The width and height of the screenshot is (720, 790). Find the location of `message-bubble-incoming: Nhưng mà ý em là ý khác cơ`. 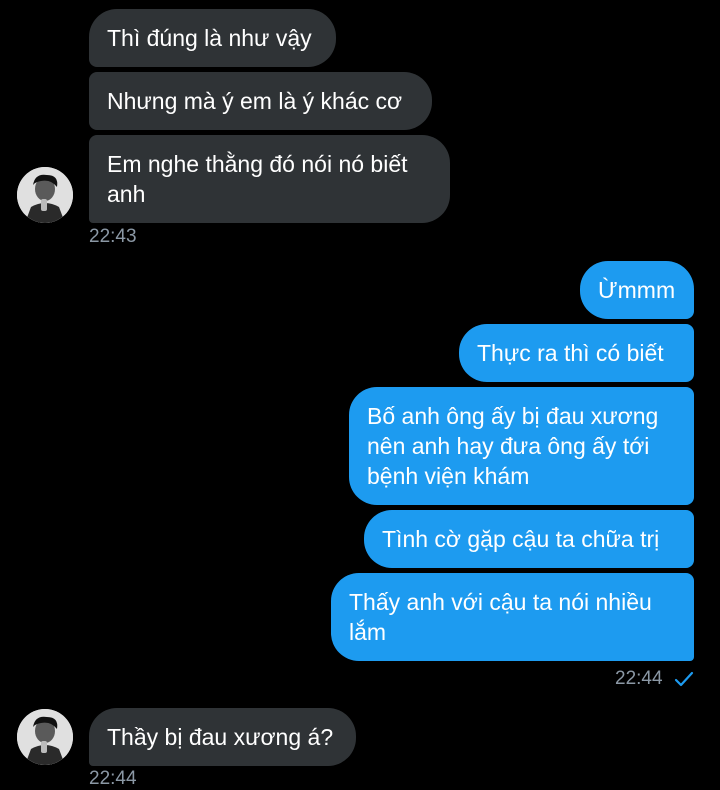

message-bubble-incoming: Nhưng mà ý em là ý khác cơ is located at coordinates (260, 101).